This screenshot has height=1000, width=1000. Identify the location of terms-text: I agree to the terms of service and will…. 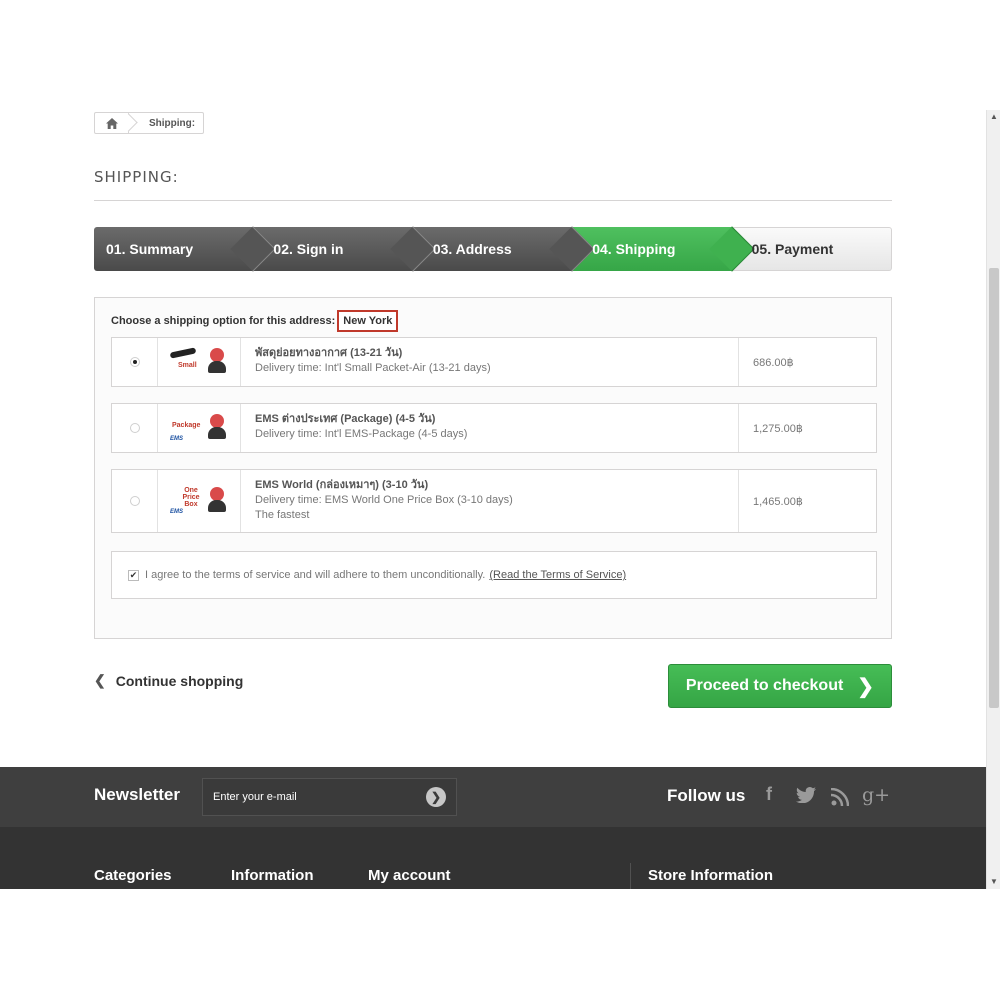
(315, 575).